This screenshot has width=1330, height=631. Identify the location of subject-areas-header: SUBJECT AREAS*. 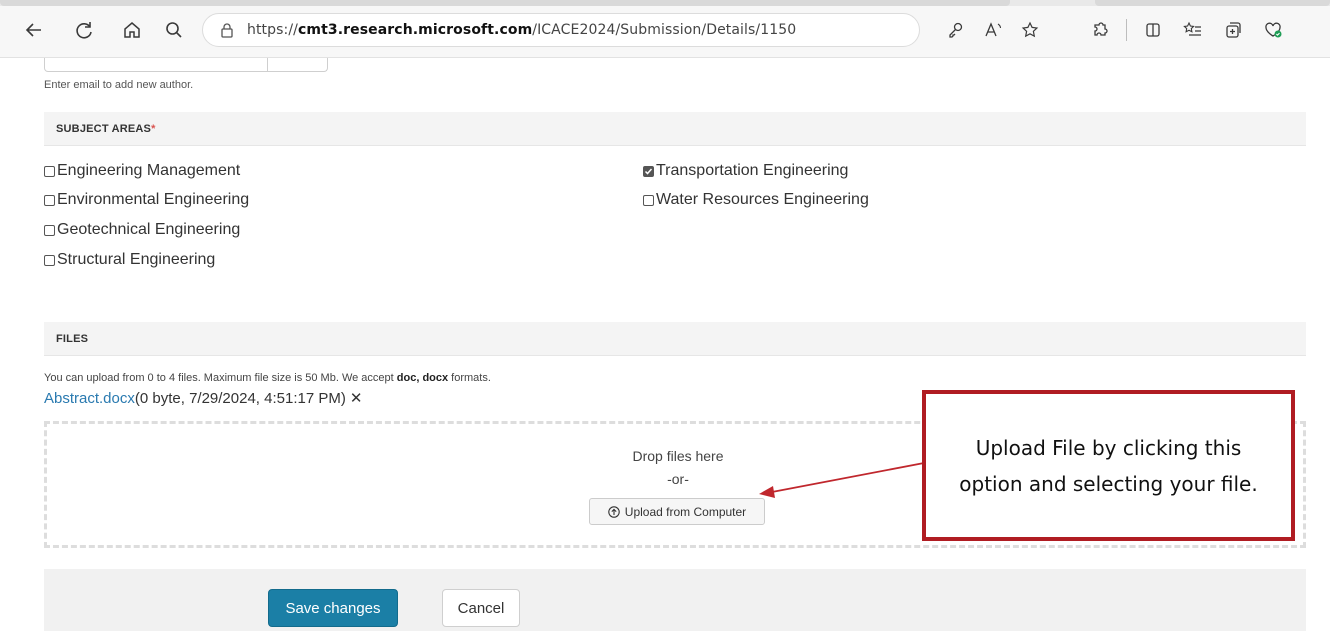
(675, 129).